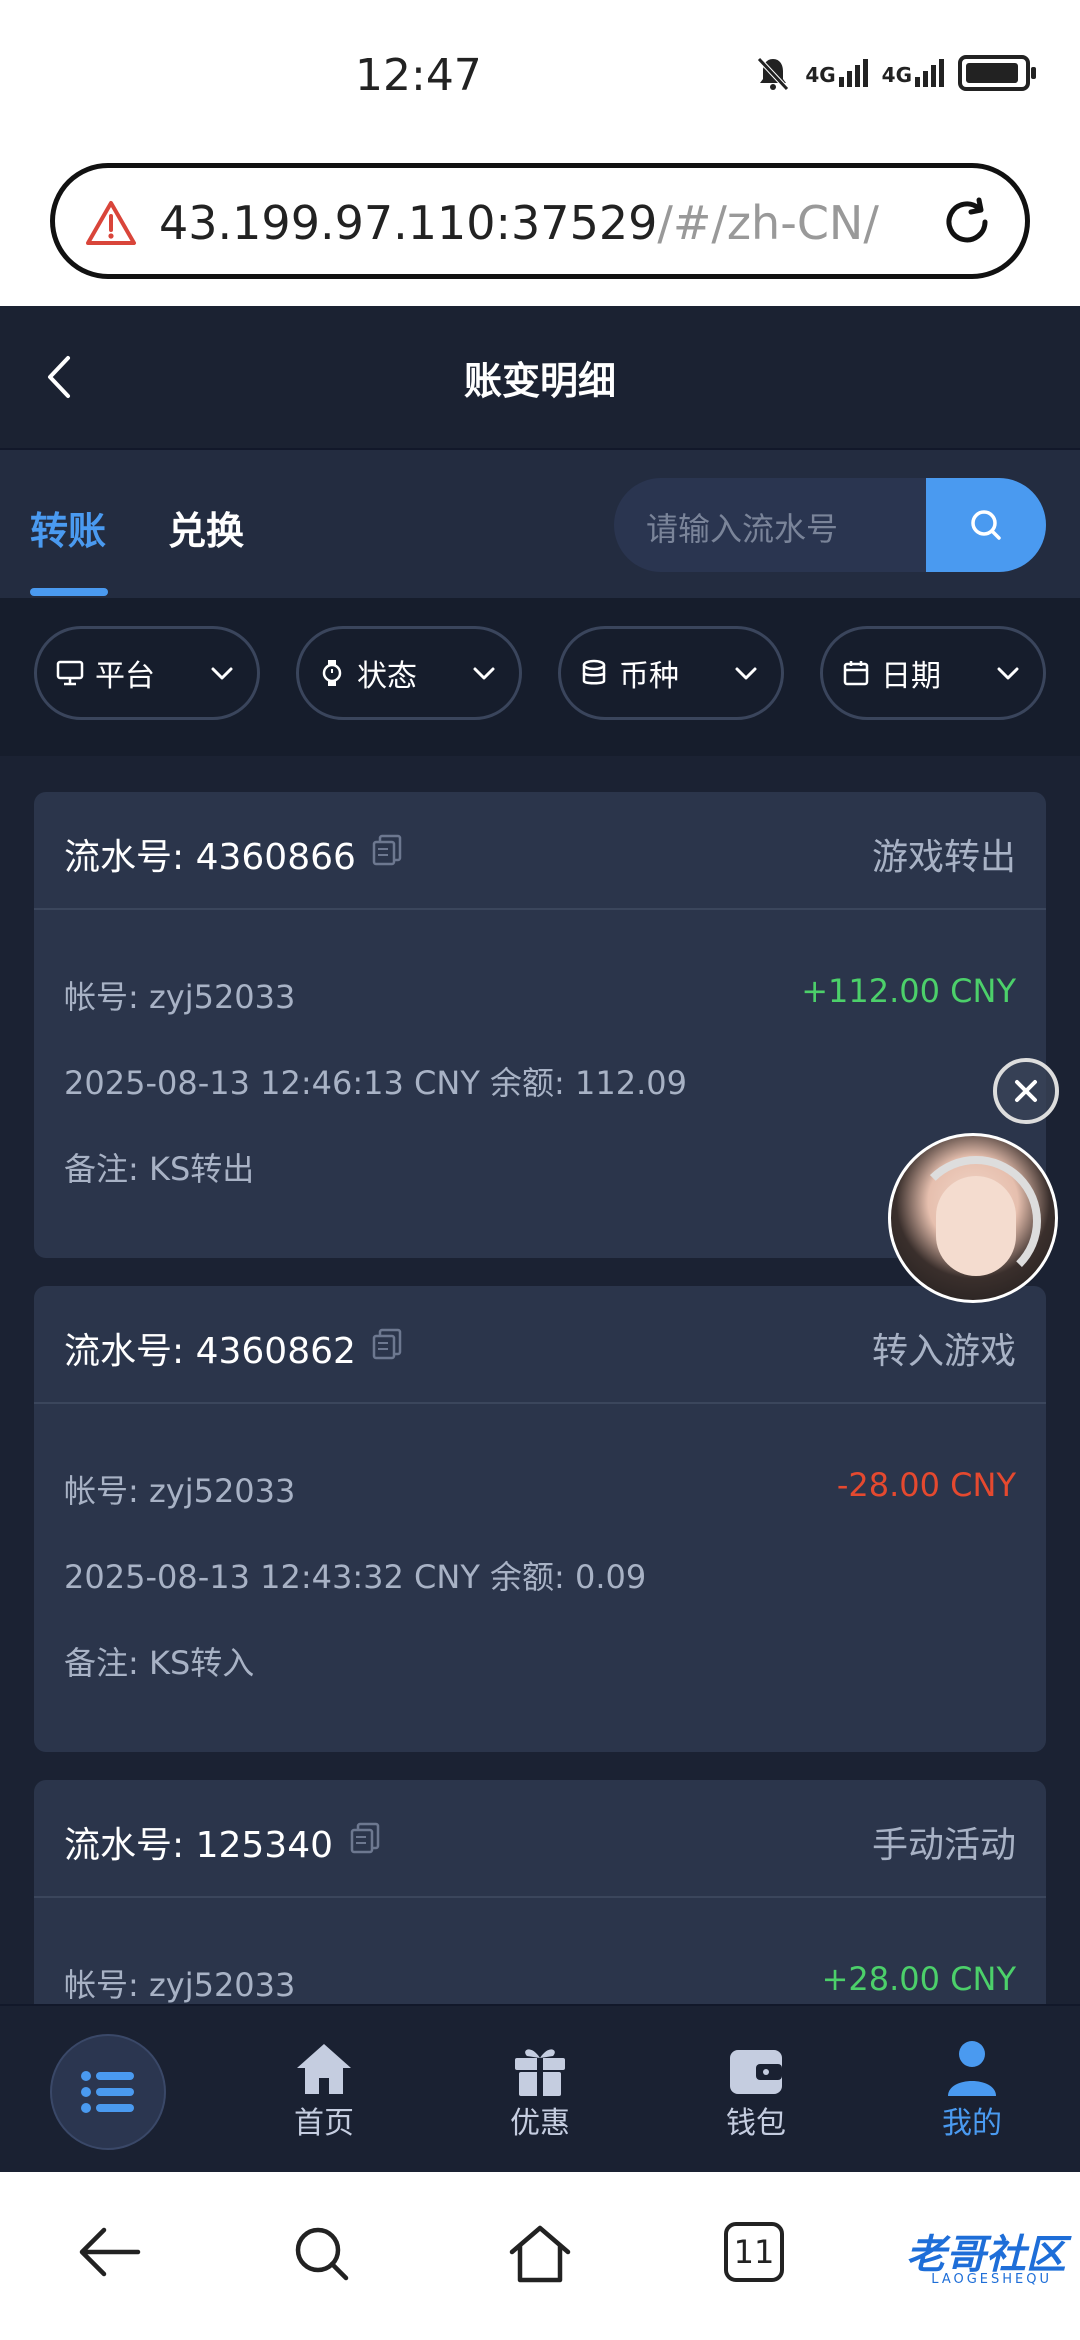  What do you see at coordinates (908, 991) in the screenshot?
I see `amount: +112.00 CNY` at bounding box center [908, 991].